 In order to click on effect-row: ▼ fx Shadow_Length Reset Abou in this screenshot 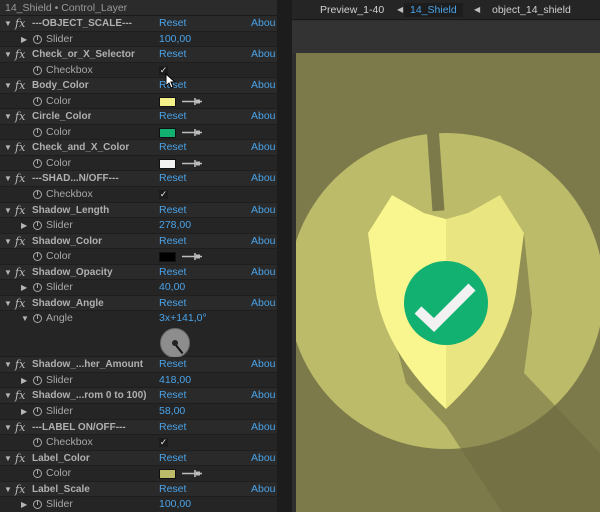, I will do `click(138, 210)`.